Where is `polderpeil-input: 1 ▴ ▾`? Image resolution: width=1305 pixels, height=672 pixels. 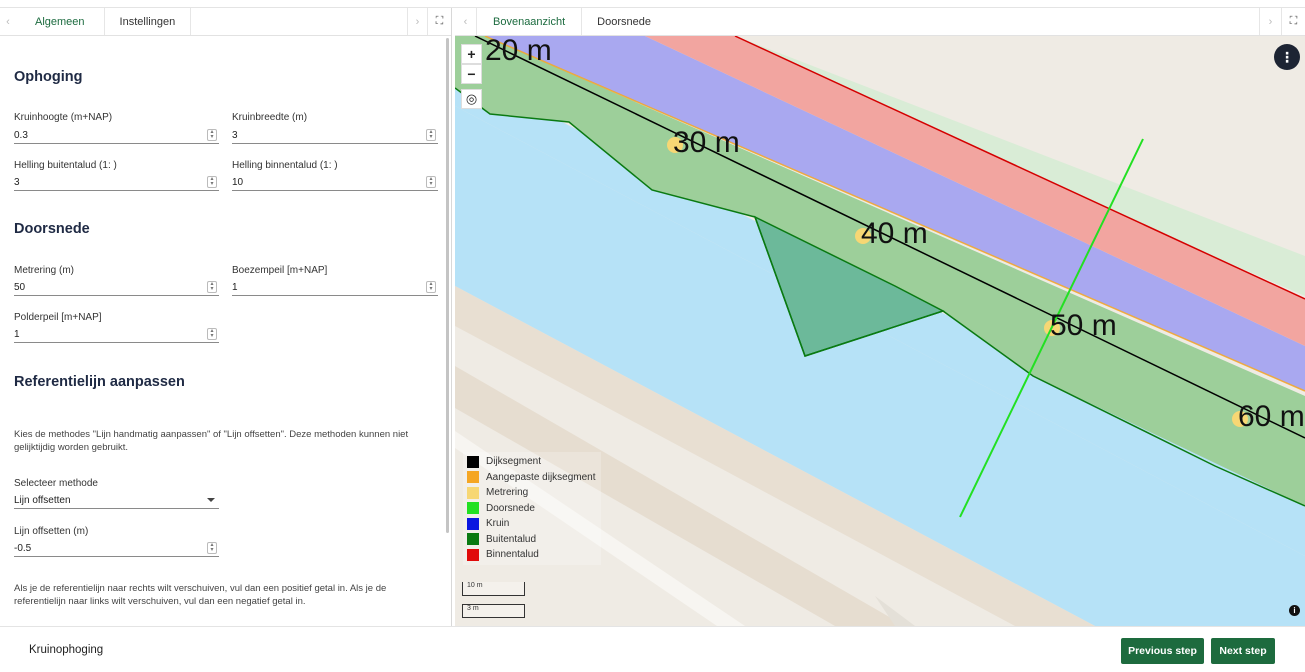
polderpeil-input: 1 ▴ ▾ is located at coordinates (116, 334).